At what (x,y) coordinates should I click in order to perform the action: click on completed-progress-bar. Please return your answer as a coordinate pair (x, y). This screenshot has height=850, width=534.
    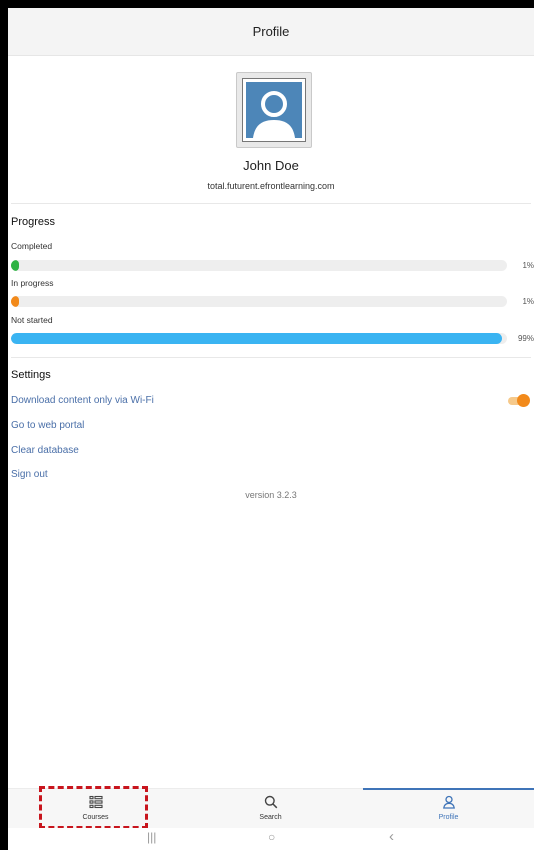
    Looking at the image, I should click on (259, 265).